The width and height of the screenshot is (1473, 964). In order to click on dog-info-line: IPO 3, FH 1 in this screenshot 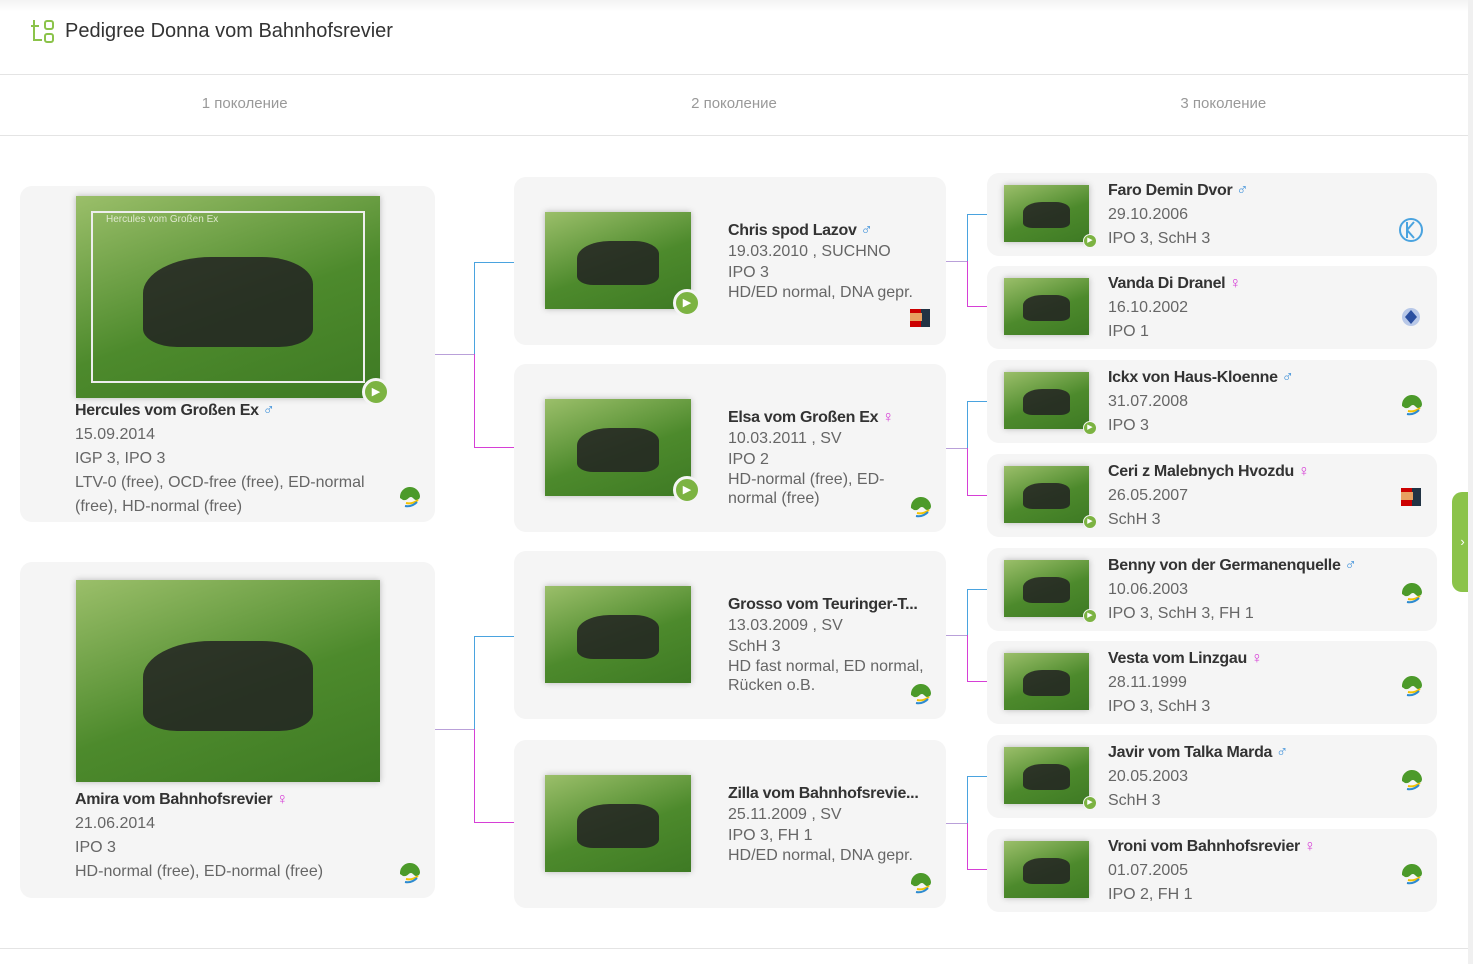, I will do `click(770, 835)`.